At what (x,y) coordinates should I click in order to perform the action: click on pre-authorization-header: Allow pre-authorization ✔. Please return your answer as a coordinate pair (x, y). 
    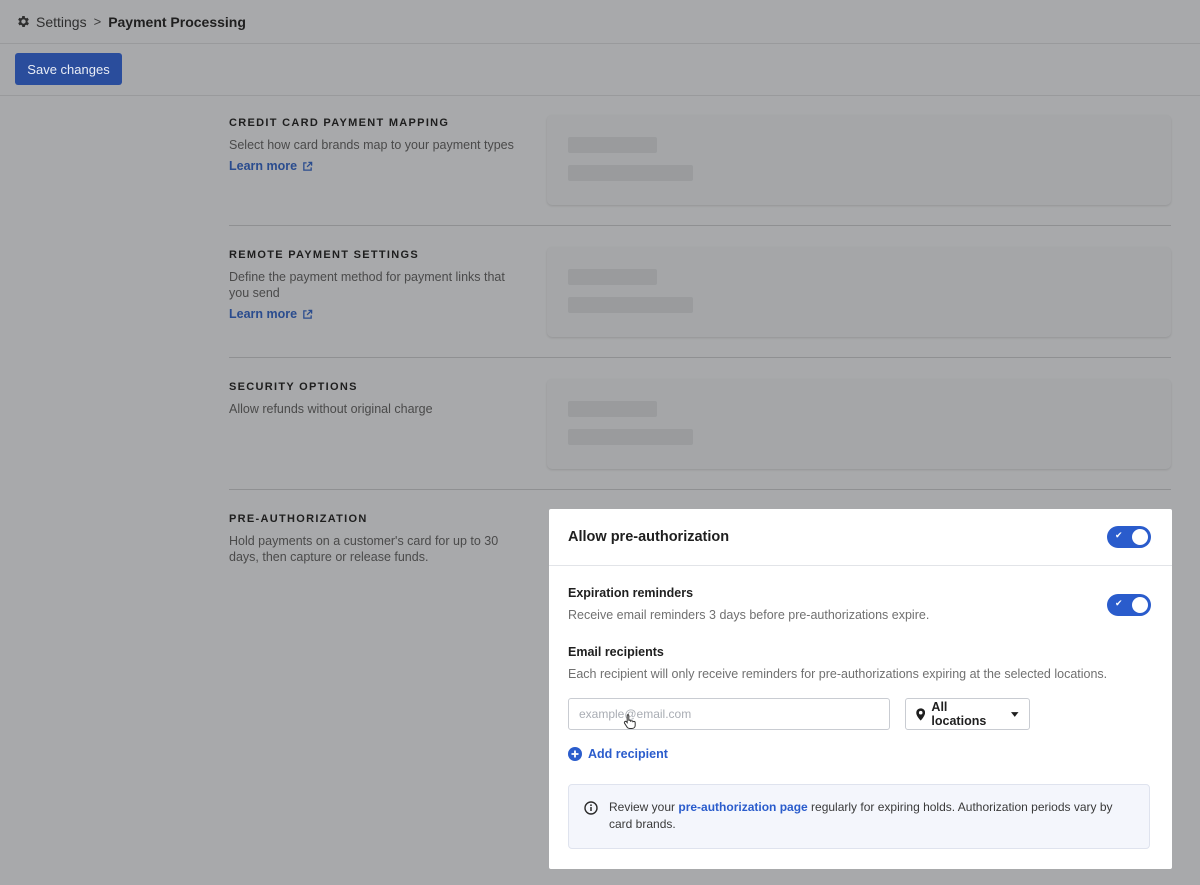
    Looking at the image, I should click on (860, 537).